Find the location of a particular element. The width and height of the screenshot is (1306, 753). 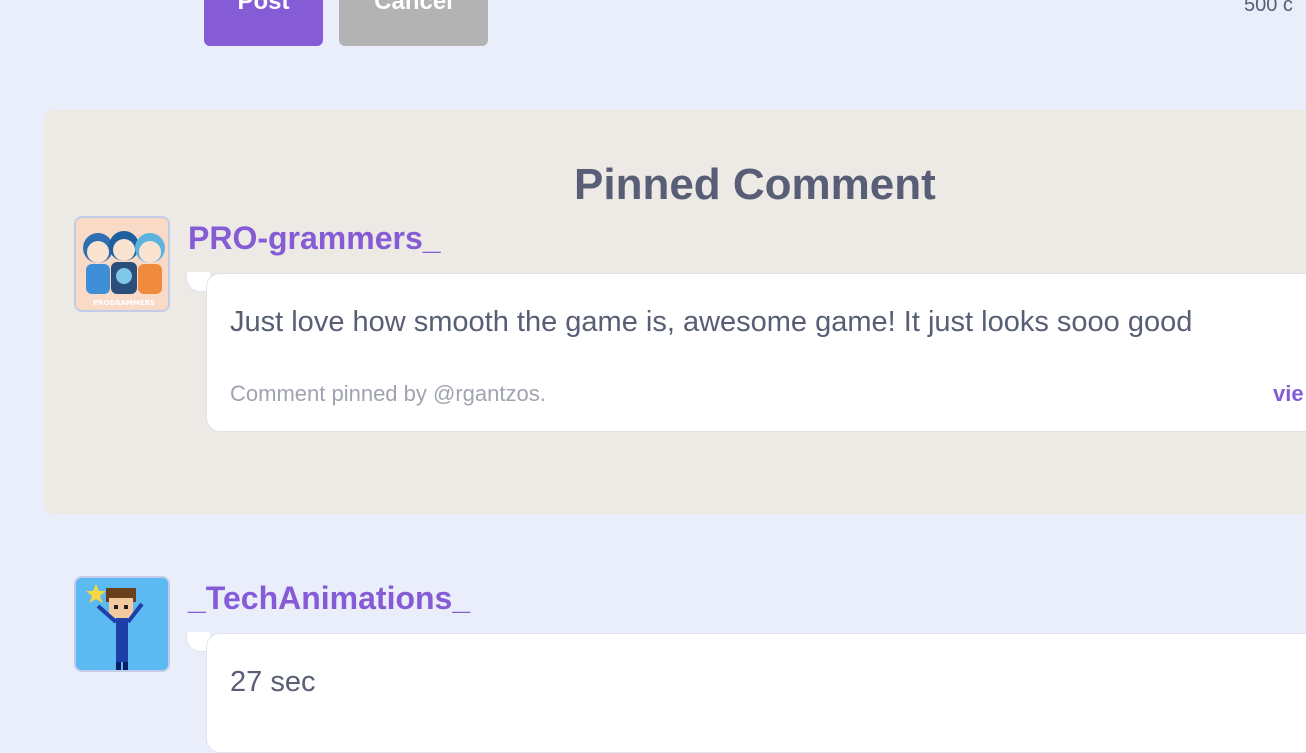

view-replies-link: vie is located at coordinates (1288, 394).